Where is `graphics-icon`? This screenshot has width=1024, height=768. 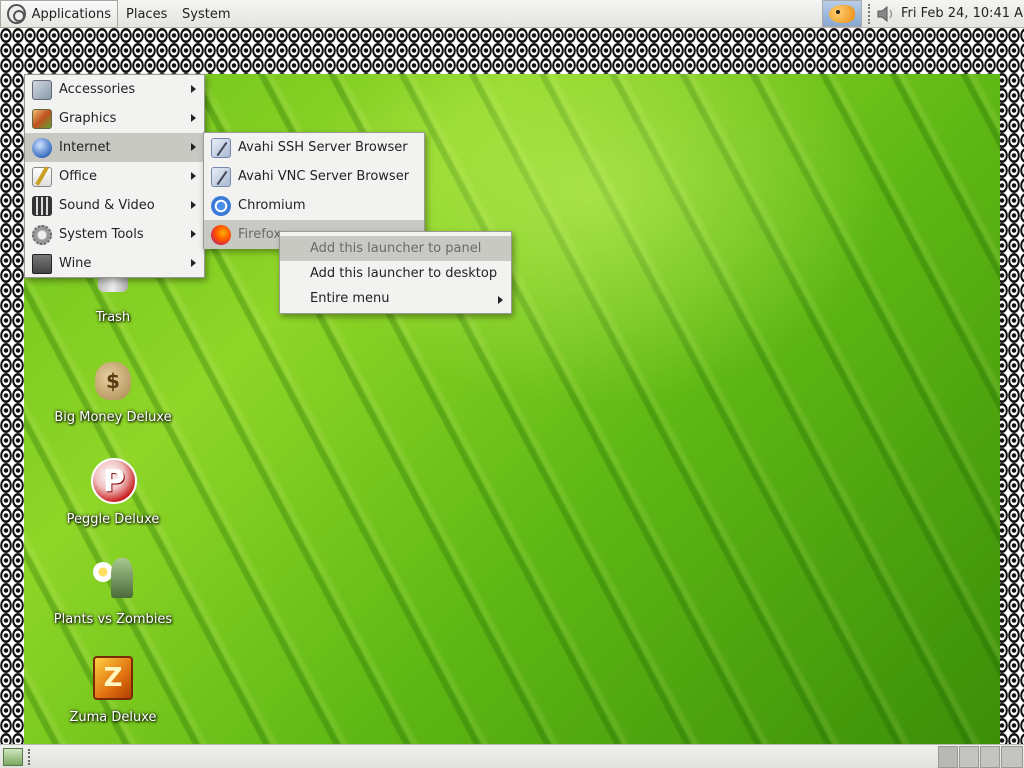
graphics-icon is located at coordinates (42, 119).